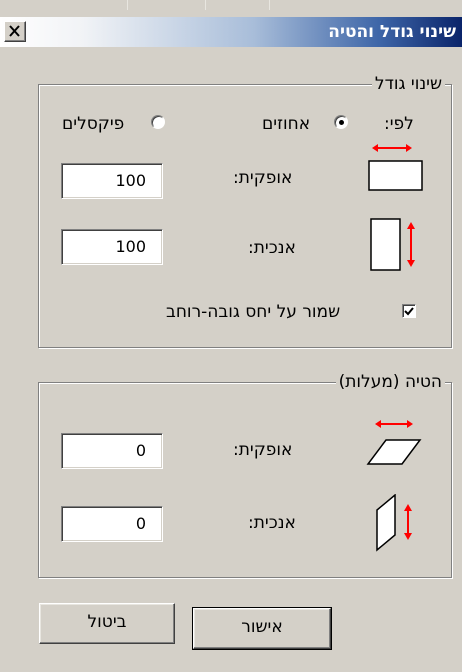  I want to click on top-strip, so click(231, 8).